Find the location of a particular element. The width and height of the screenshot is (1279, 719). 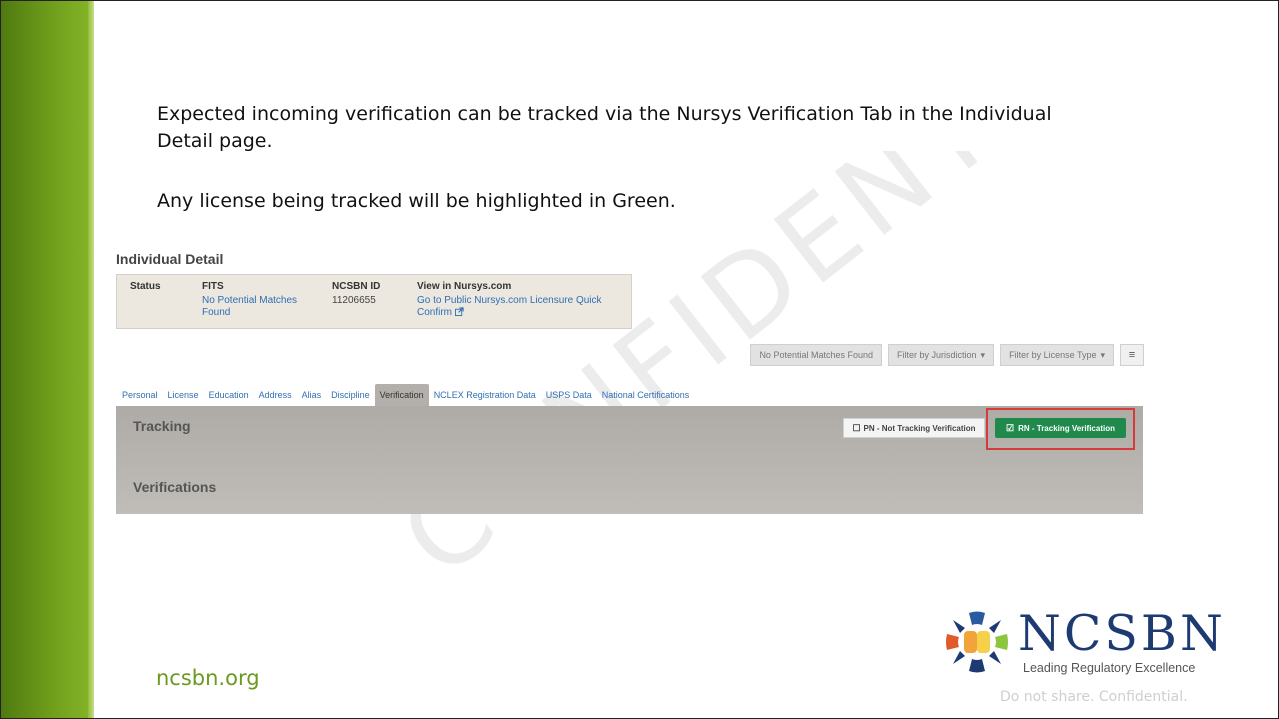

status-header: Status is located at coordinates (145, 286).